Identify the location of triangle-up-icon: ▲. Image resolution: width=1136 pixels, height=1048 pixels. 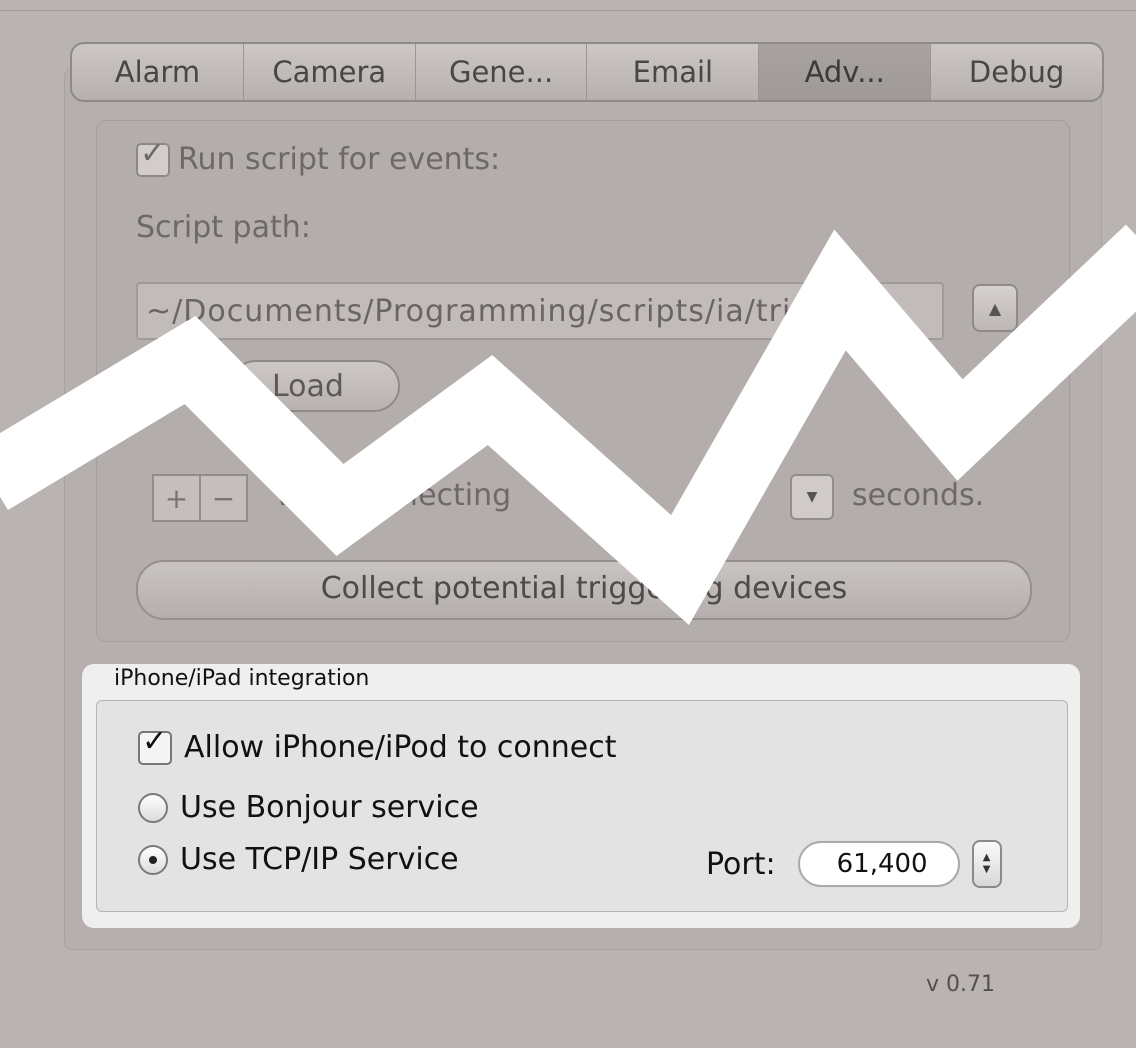
(995, 308).